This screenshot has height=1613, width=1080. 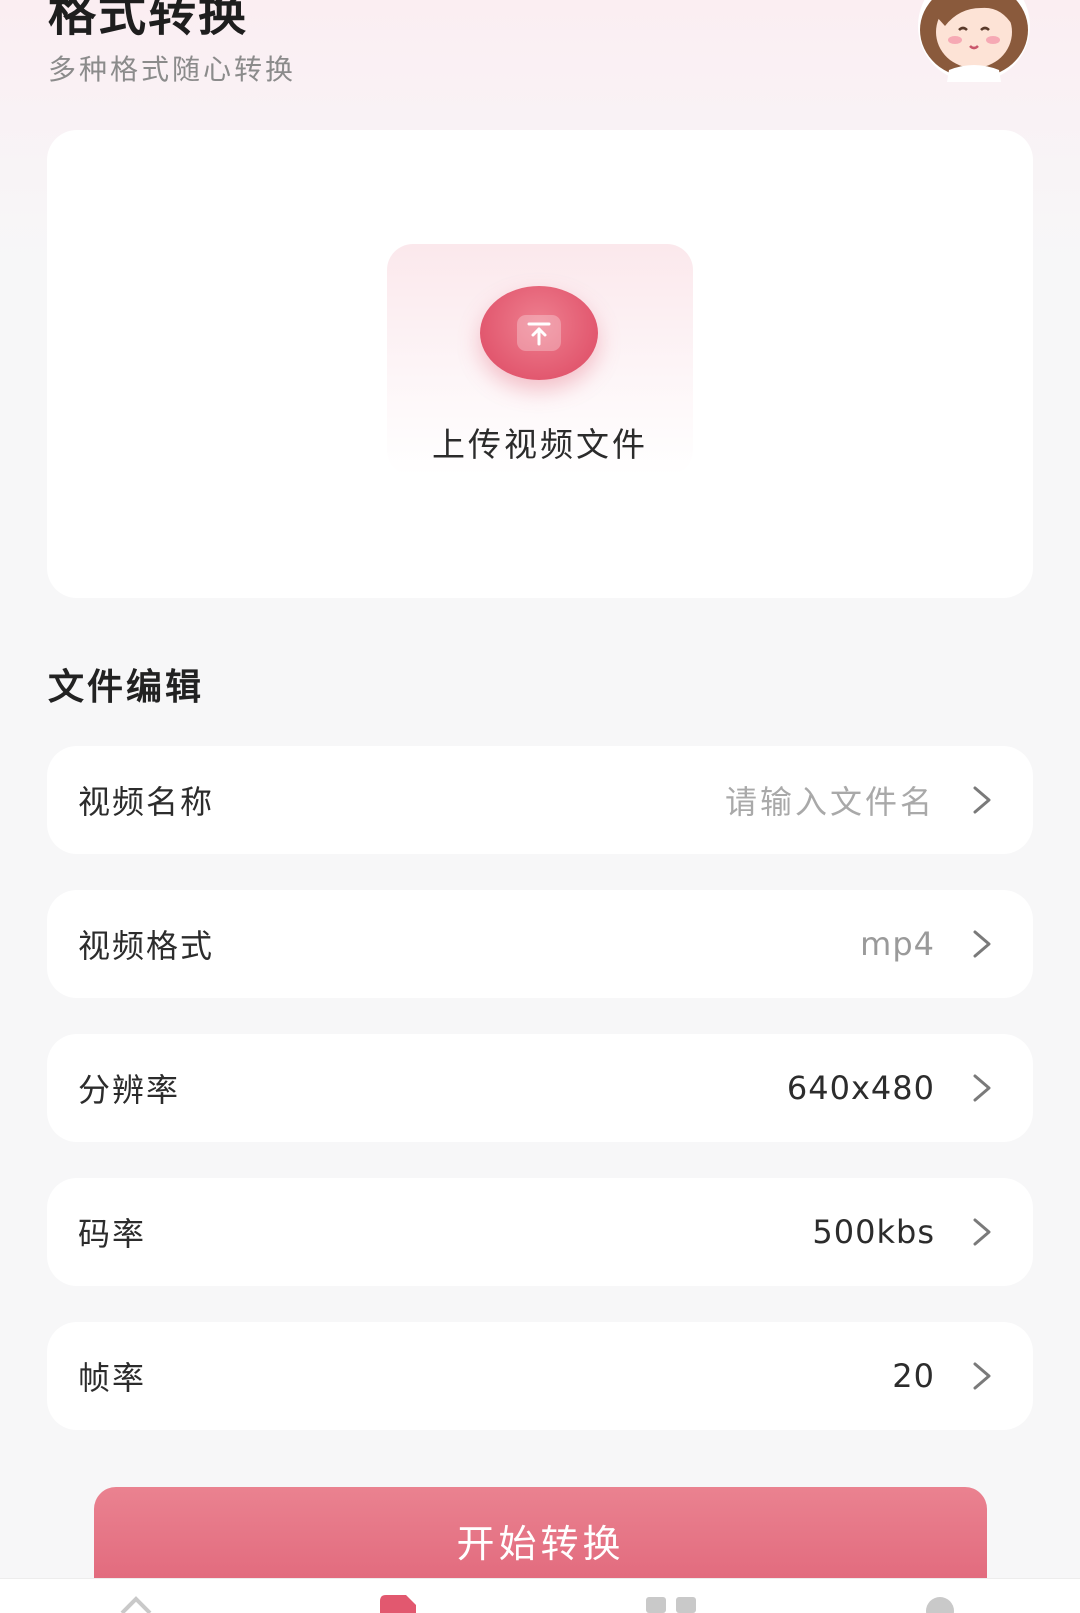 What do you see at coordinates (540, 944) in the screenshot?
I see `video-format-row: 视频格式 mp4` at bounding box center [540, 944].